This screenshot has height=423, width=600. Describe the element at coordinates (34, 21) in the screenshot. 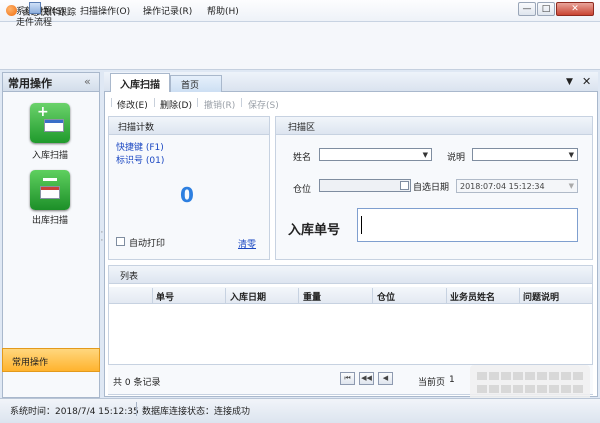

I see `workflow-button-label: 走件流程` at that location.